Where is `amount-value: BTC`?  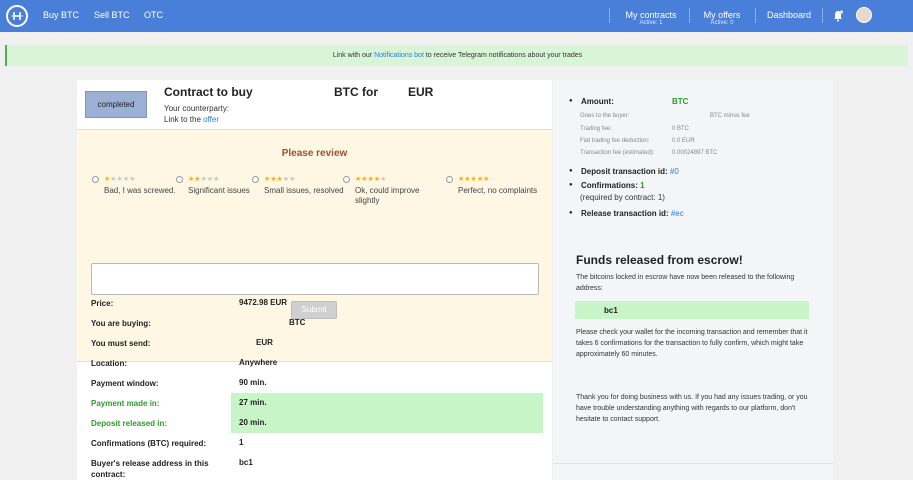 amount-value: BTC is located at coordinates (680, 101).